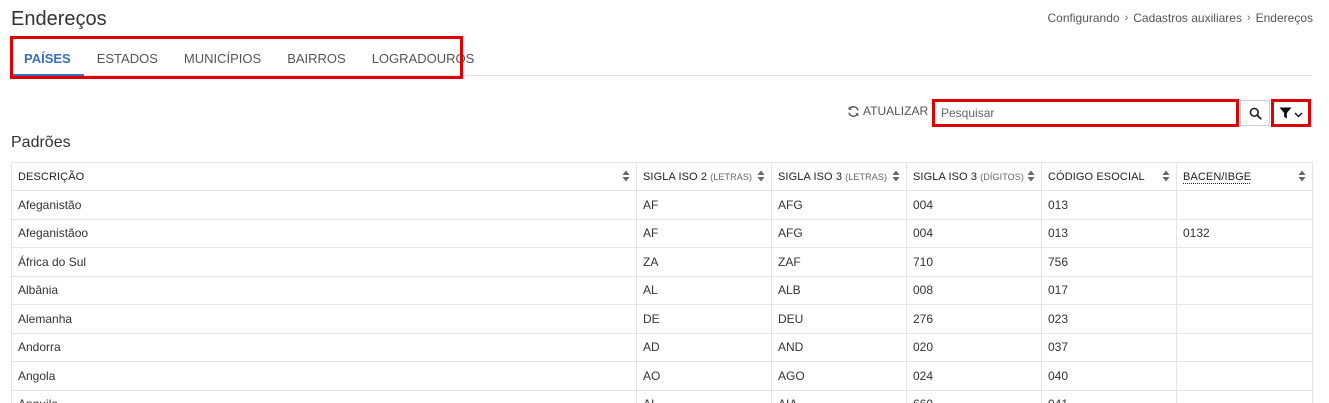 The height and width of the screenshot is (403, 1329). I want to click on table-row: Alemanha DE DEU 276 023, so click(662, 319).